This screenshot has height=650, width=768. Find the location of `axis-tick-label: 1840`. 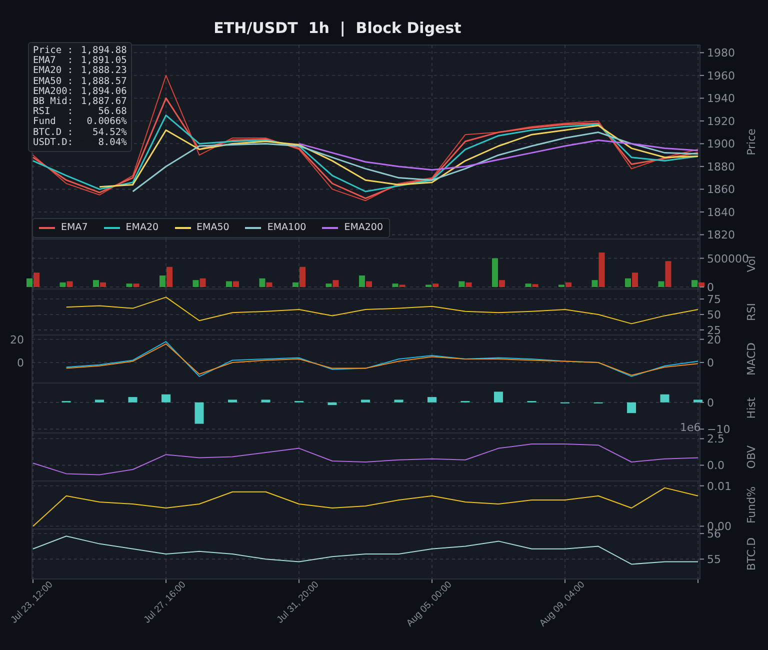

axis-tick-label: 1840 is located at coordinates (721, 212).